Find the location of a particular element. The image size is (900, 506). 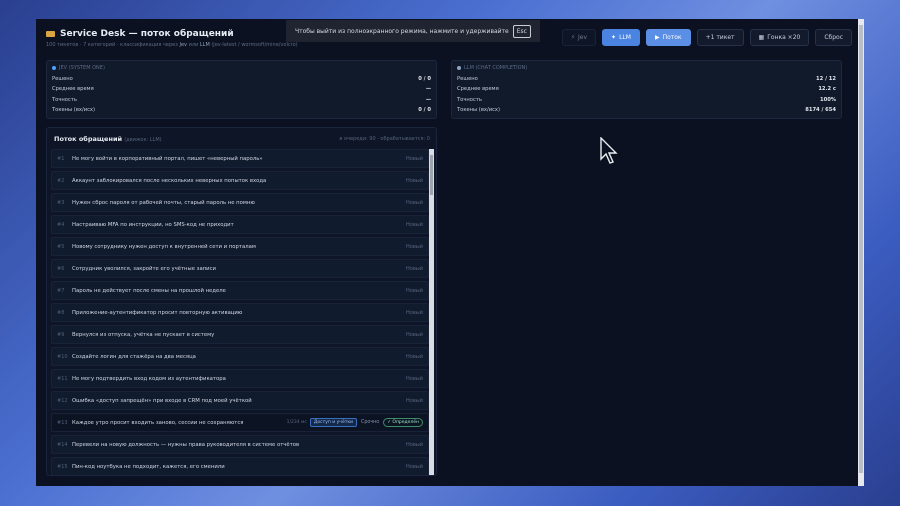

mouse-cursor-icon is located at coordinates (609, 150).